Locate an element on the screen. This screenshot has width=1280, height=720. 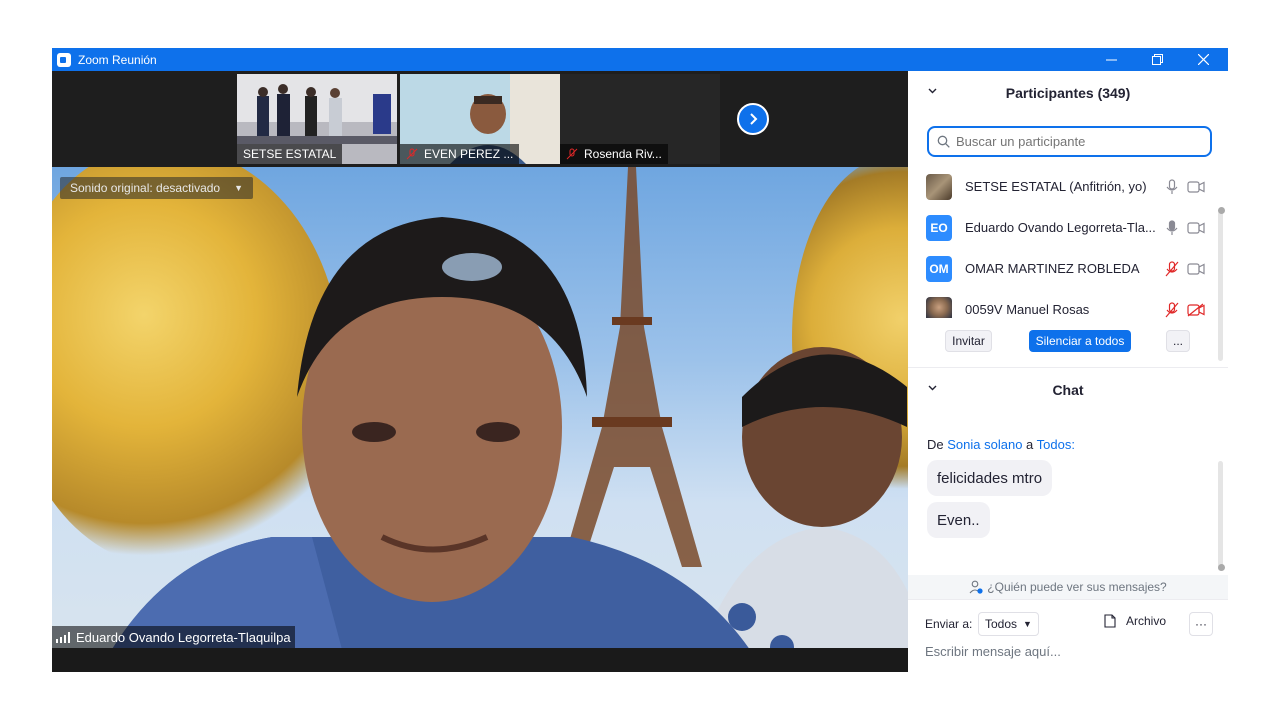
participants-title: Participantes (349) is located at coordinates (1068, 93).